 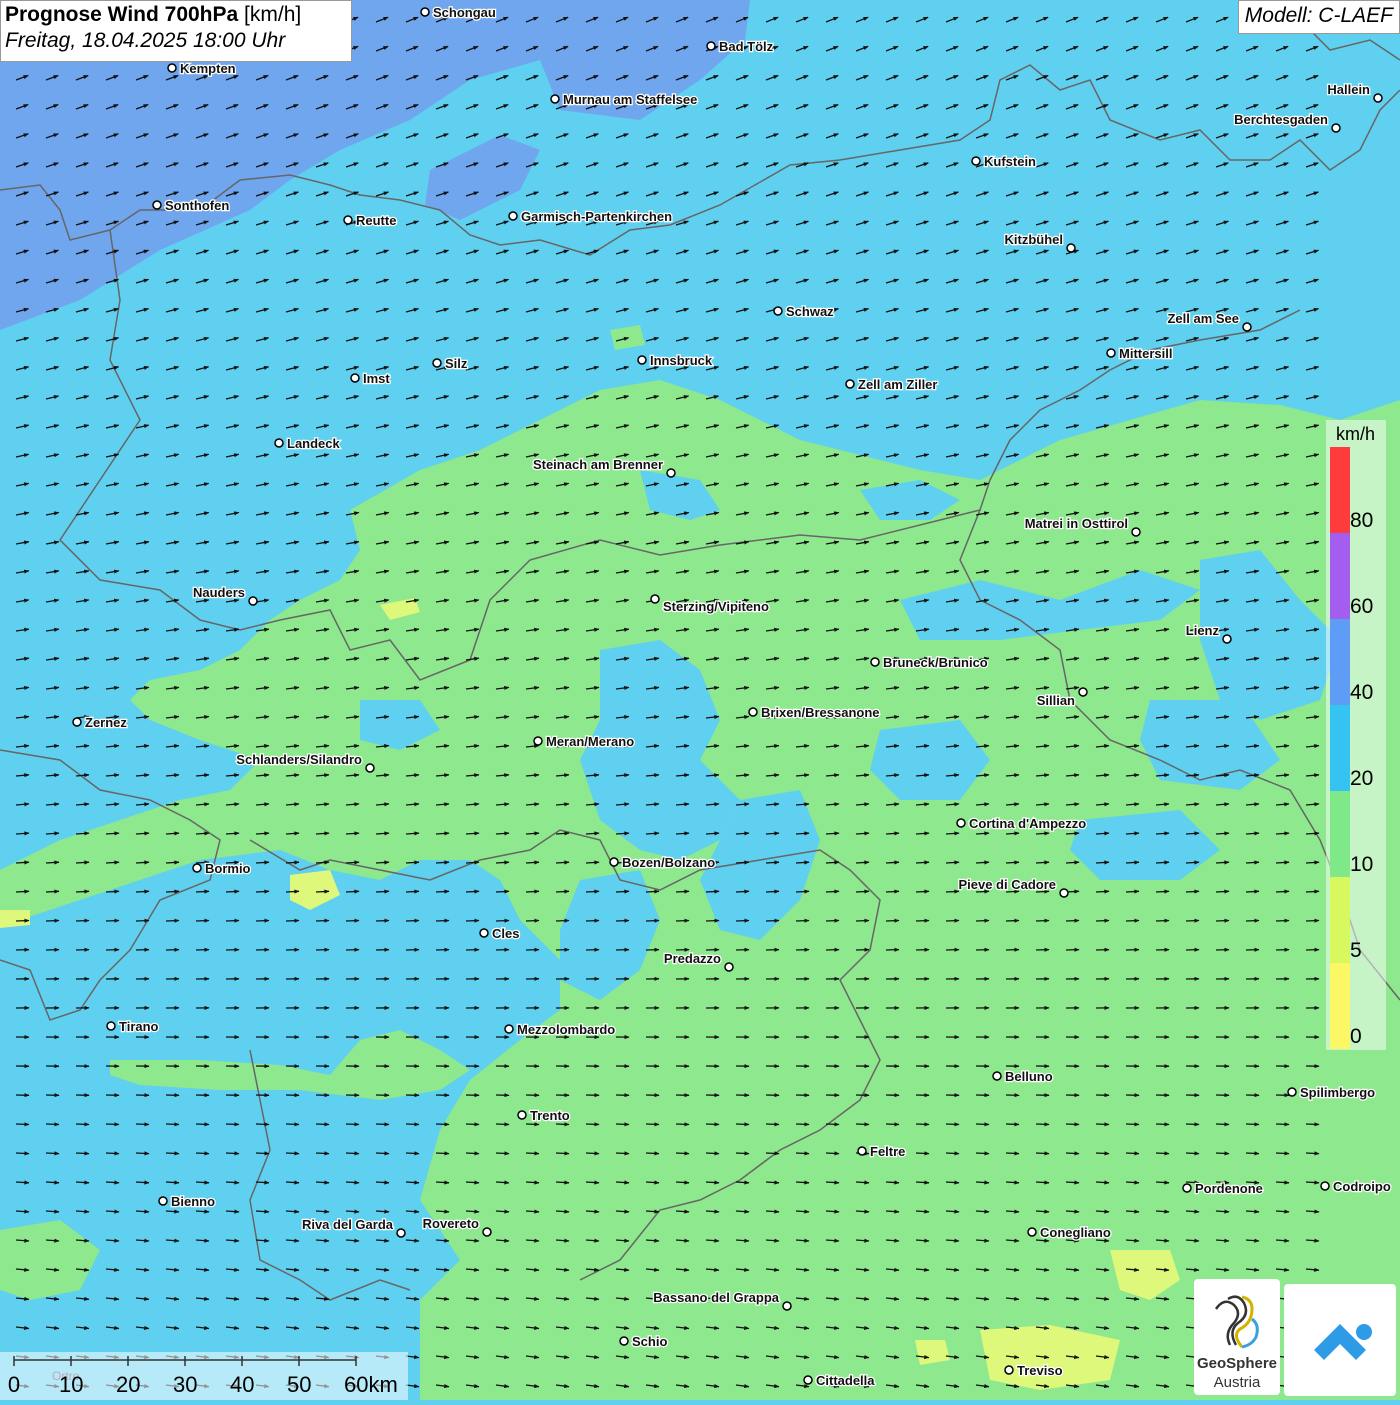 What do you see at coordinates (371, 1384) in the screenshot?
I see `scale-label: 60km` at bounding box center [371, 1384].